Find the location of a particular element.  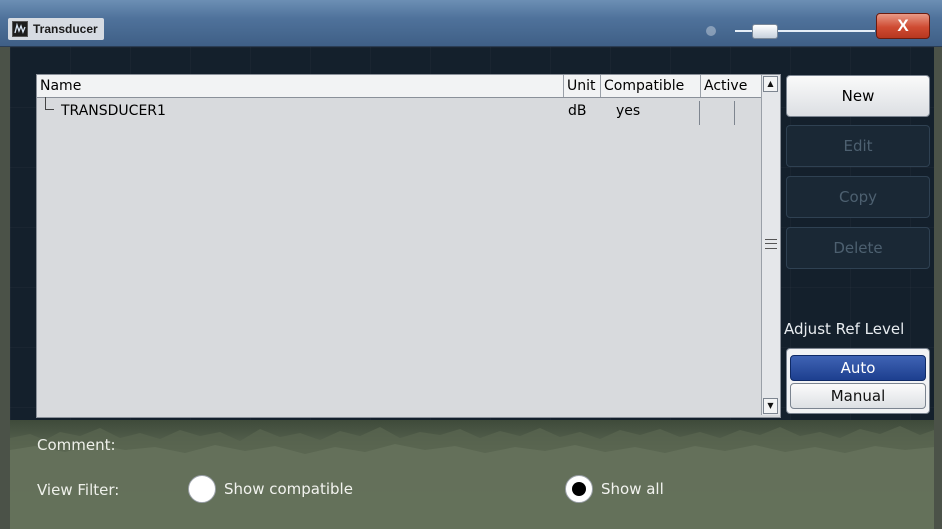

edit-button: Edit is located at coordinates (858, 146).